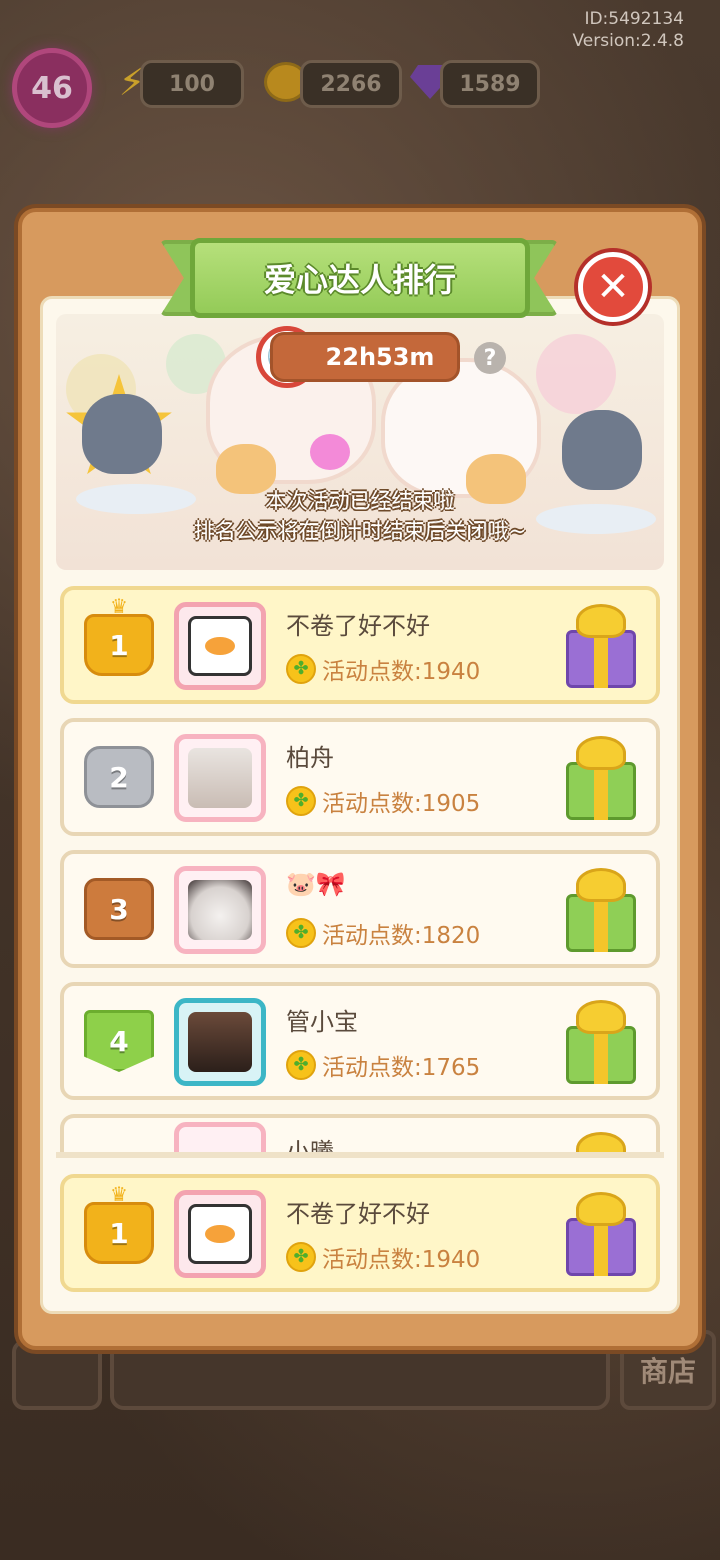  I want to click on activity-points: ✤ 活动点数:1905, so click(383, 801).